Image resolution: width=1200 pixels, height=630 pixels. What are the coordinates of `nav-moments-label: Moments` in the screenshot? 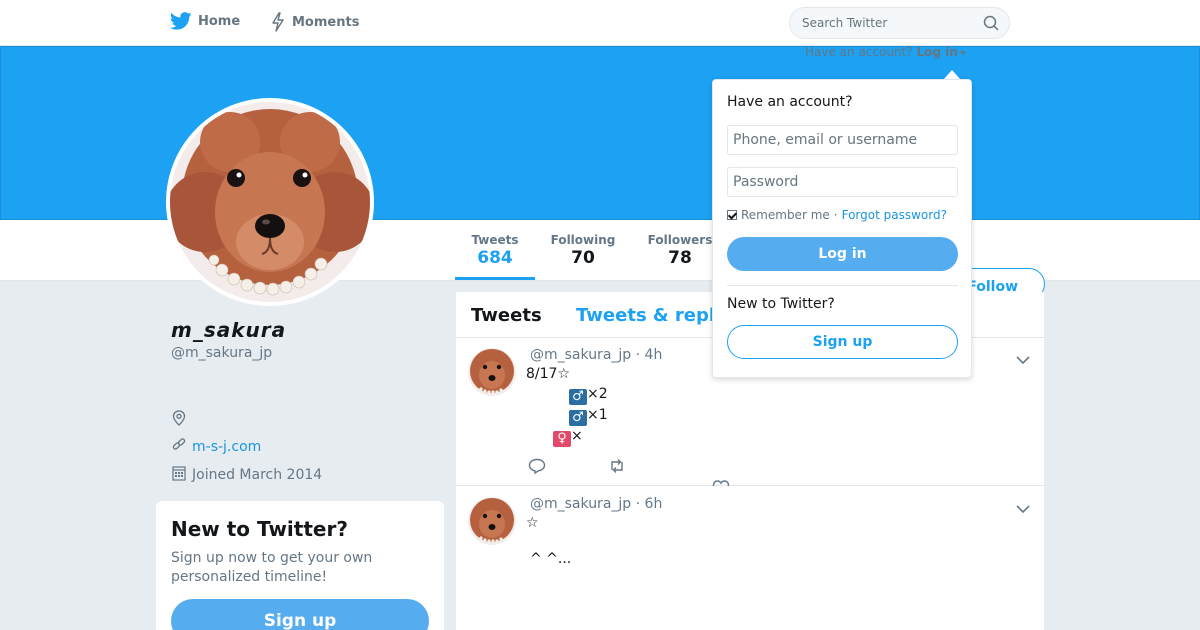 It's located at (326, 22).